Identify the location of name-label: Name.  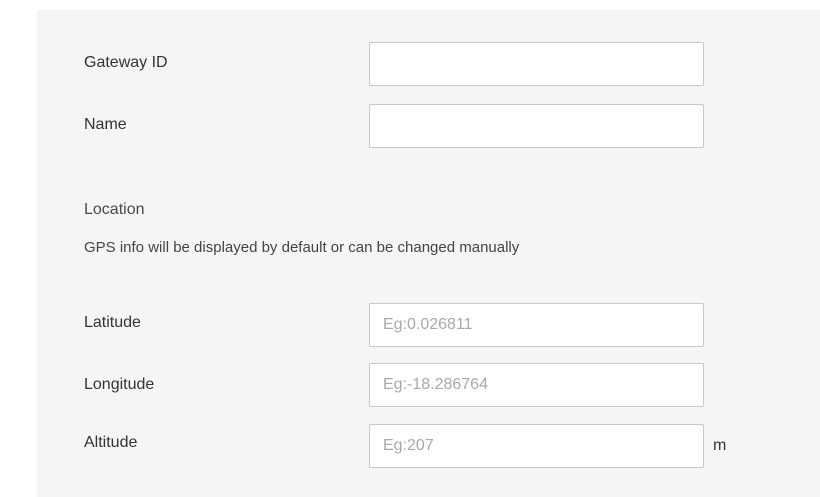
(105, 124).